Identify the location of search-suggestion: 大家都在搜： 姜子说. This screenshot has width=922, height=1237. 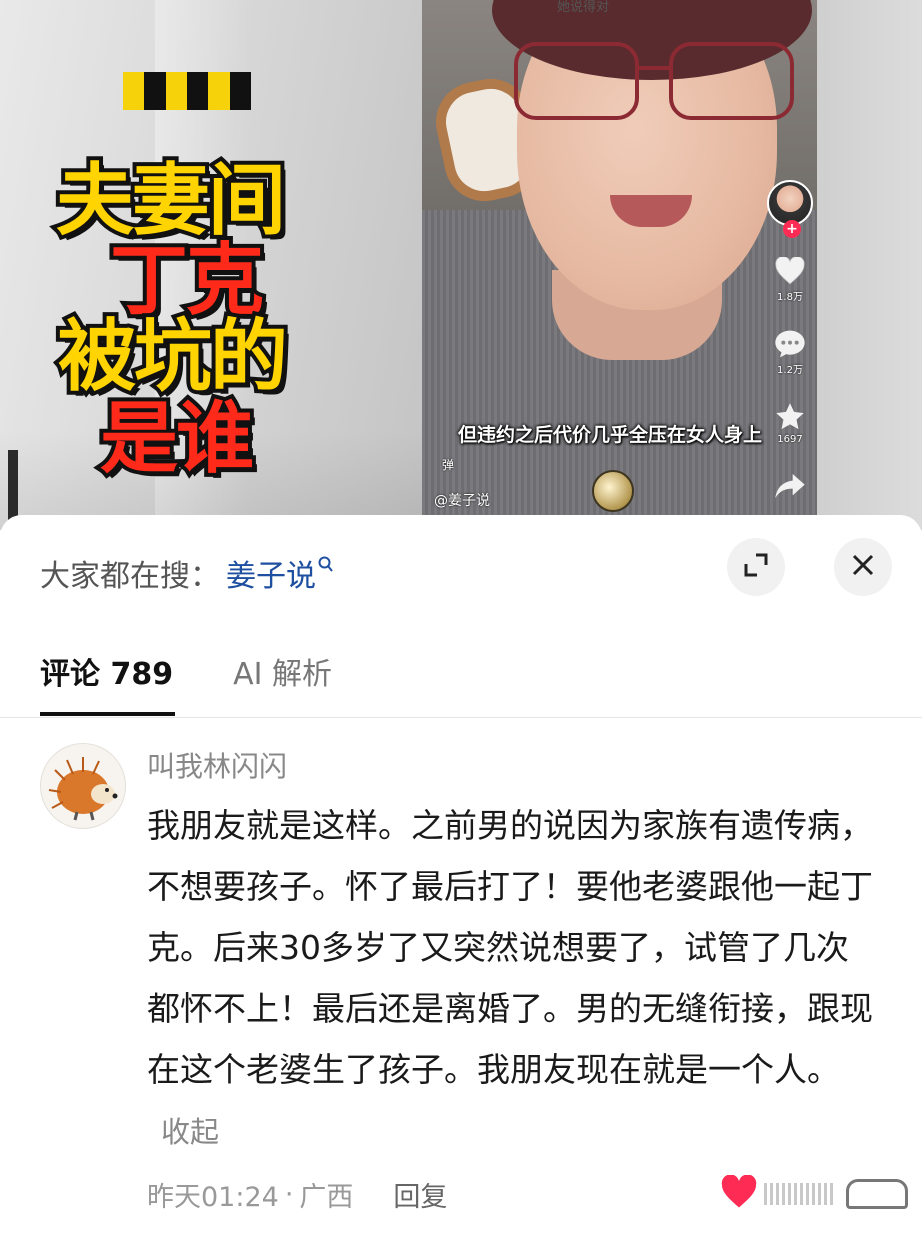
(187, 573).